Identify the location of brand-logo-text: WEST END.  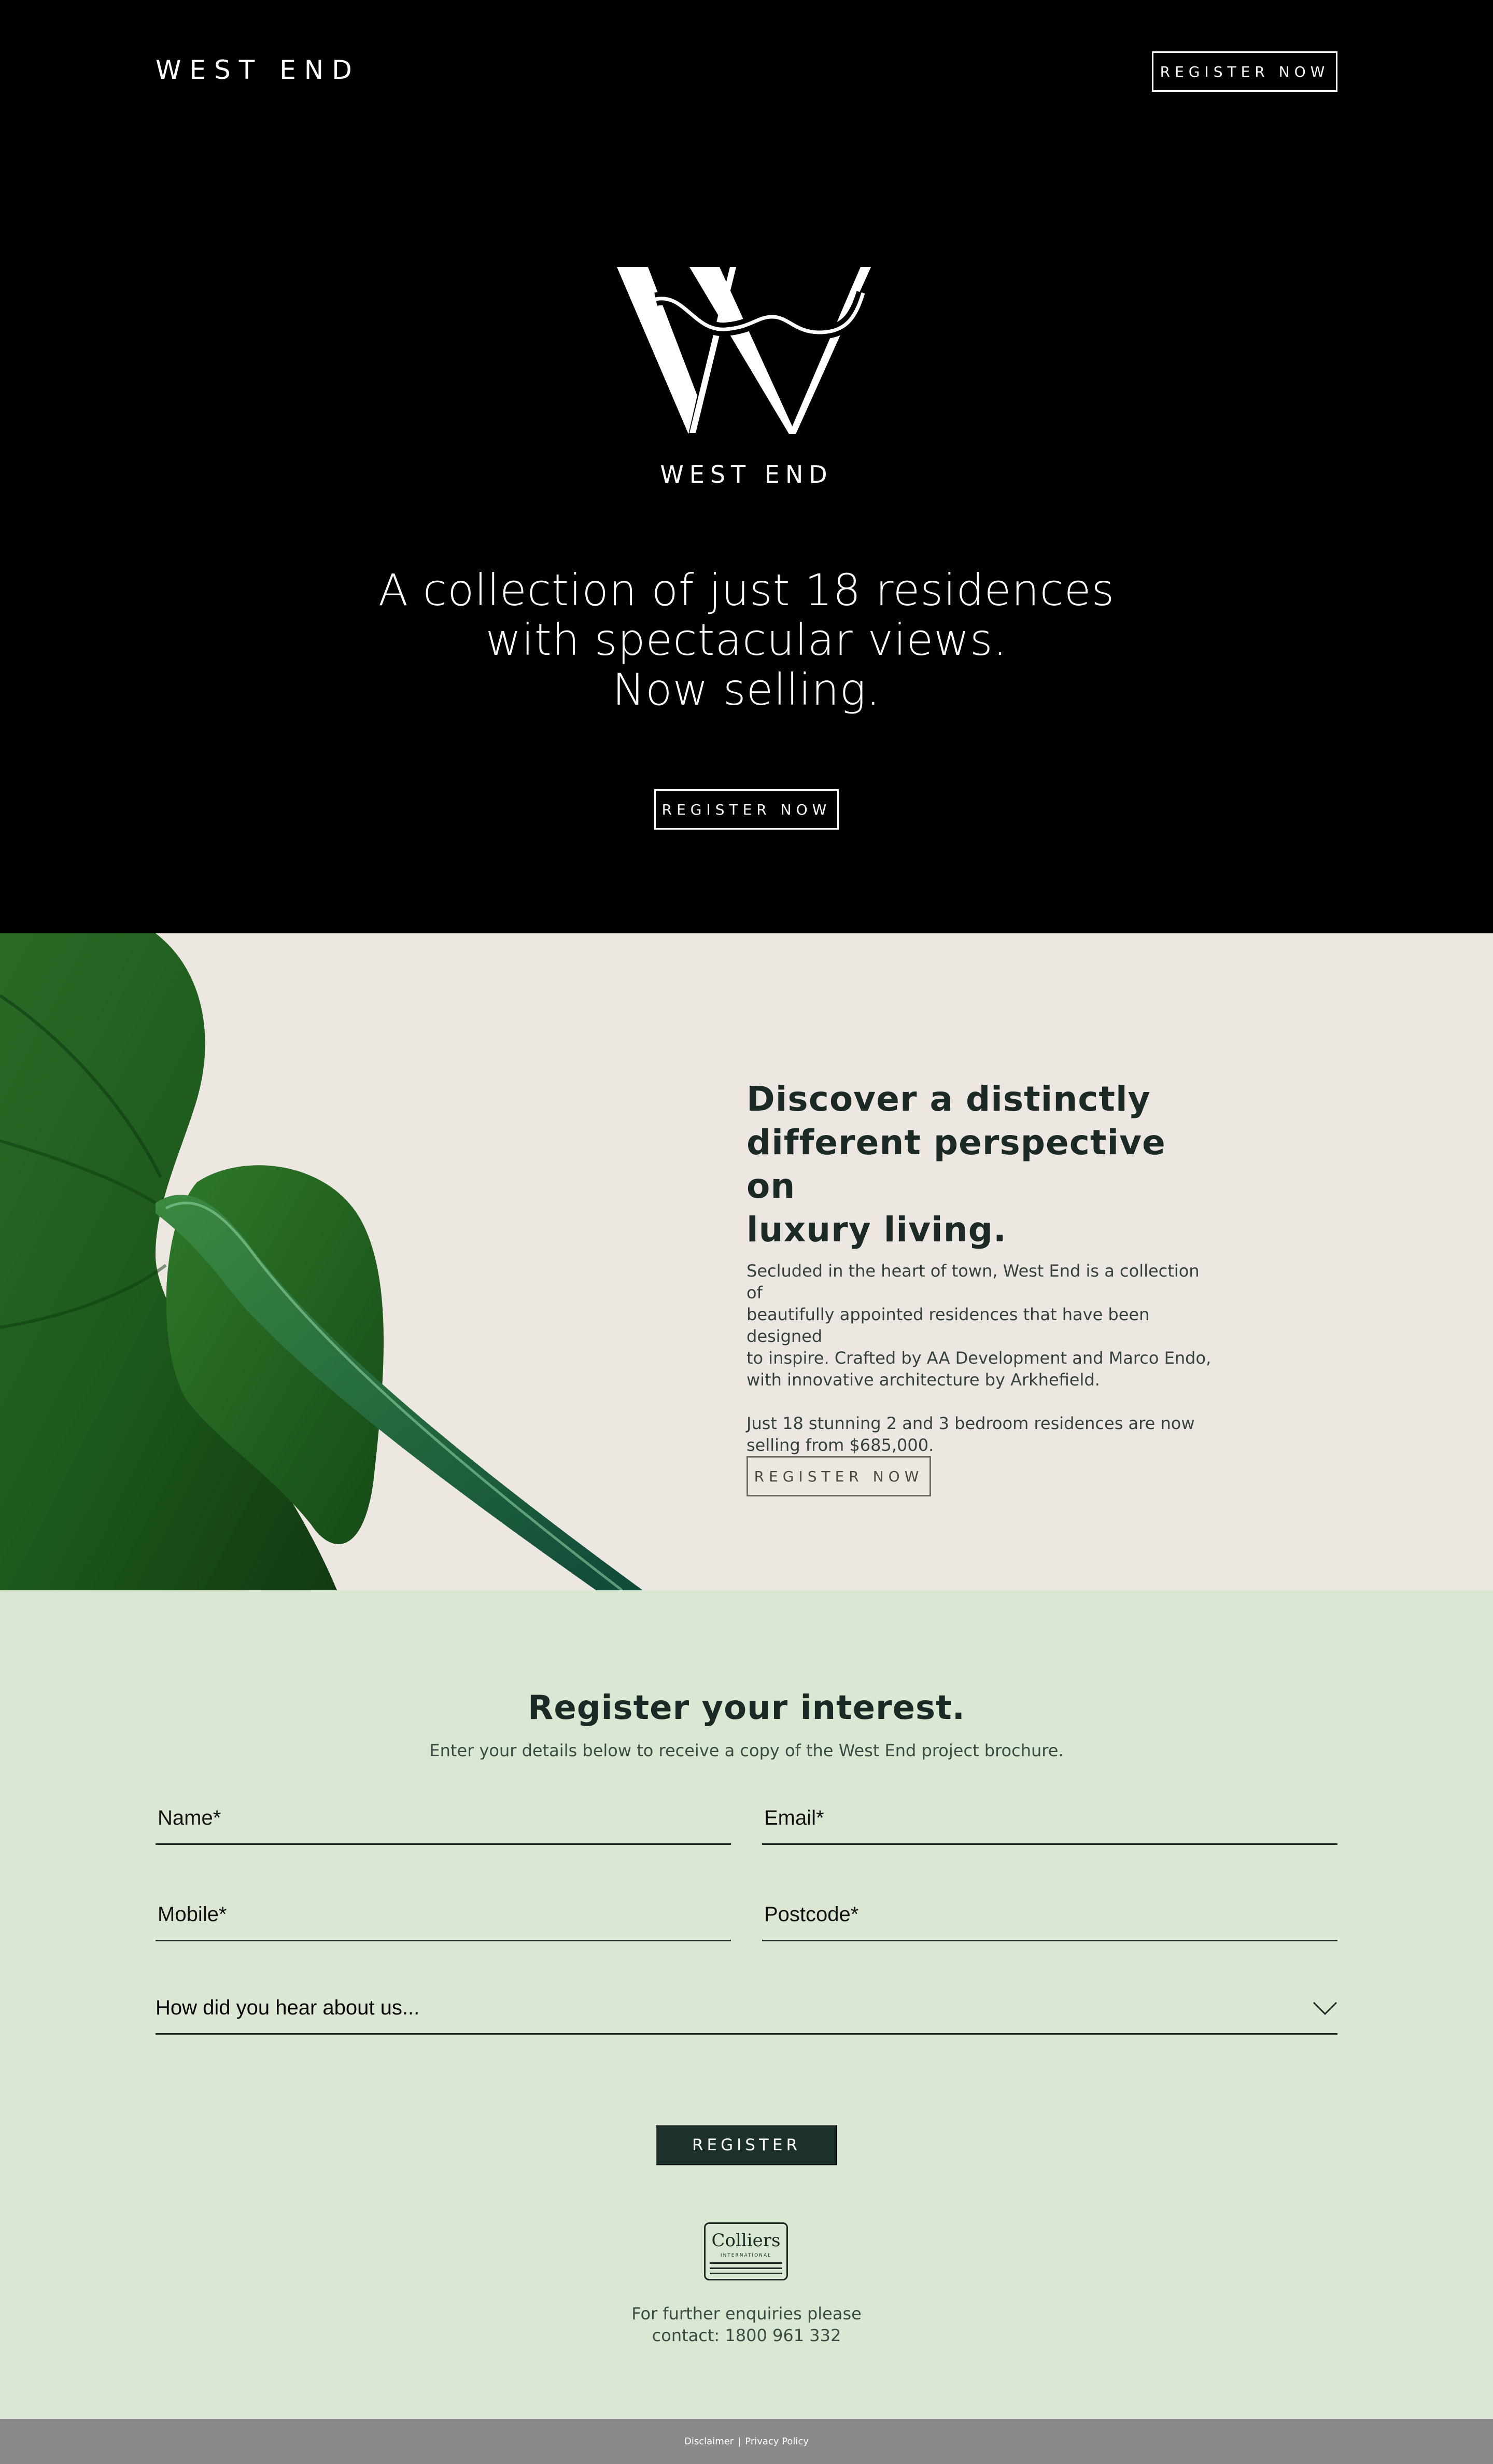
(258, 70).